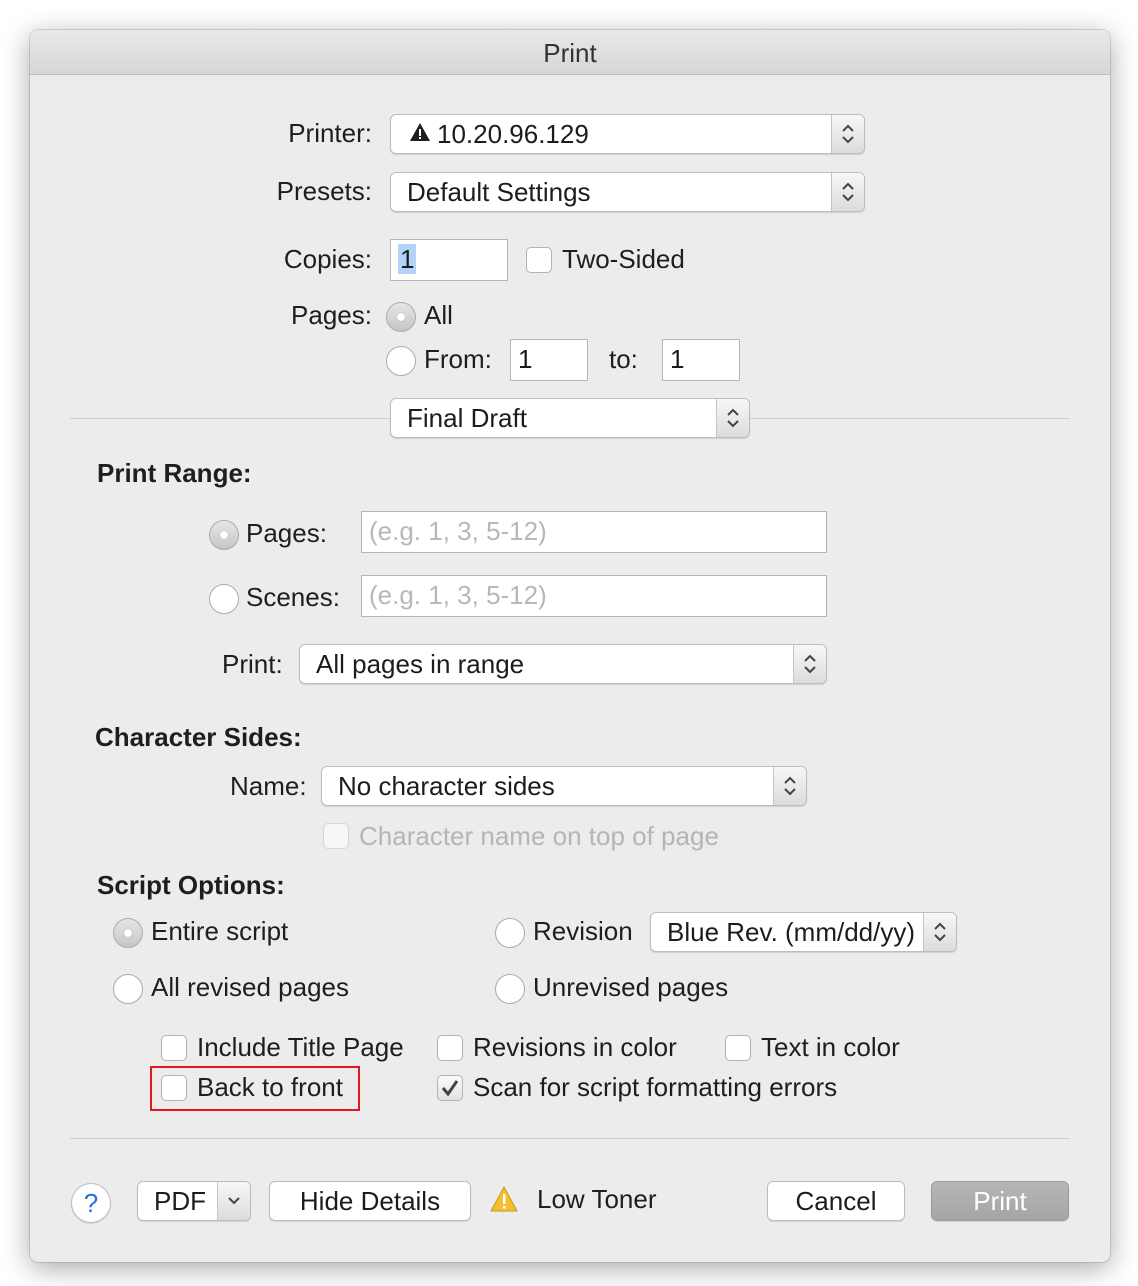 This screenshot has width=1138, height=1286. Describe the element at coordinates (250, 987) in the screenshot. I see `all-revised-pages-label: All revised pages` at that location.